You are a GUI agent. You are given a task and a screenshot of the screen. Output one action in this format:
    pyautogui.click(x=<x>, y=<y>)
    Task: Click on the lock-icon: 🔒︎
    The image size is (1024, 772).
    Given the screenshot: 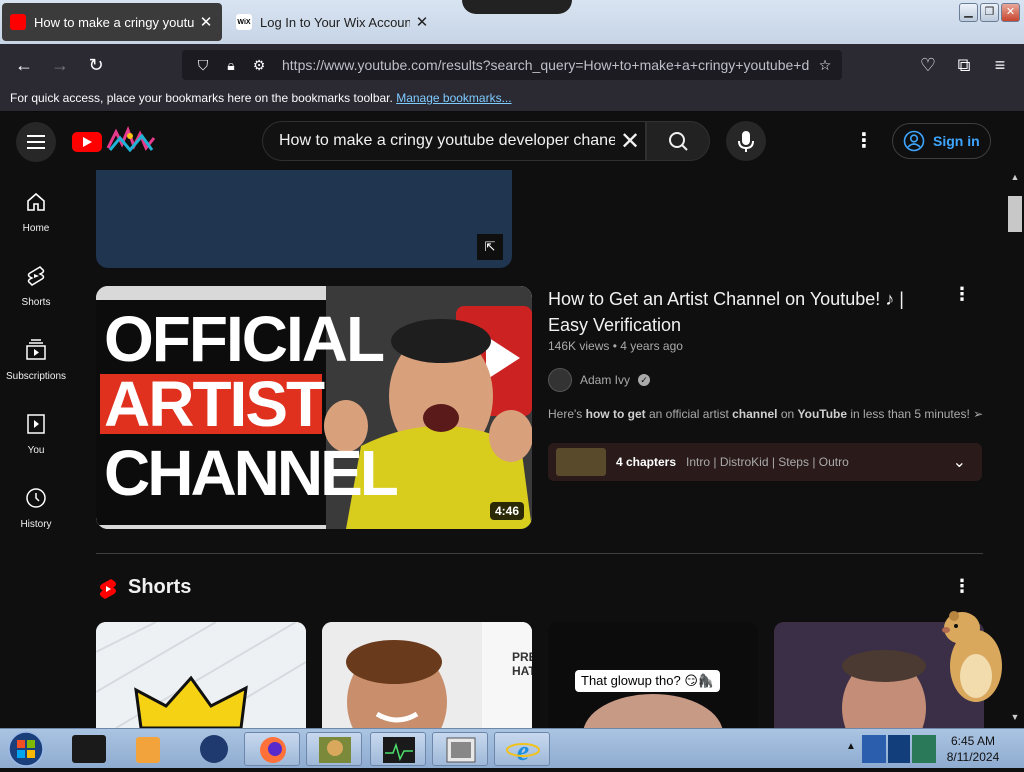 What is the action you would take?
    pyautogui.click(x=231, y=65)
    